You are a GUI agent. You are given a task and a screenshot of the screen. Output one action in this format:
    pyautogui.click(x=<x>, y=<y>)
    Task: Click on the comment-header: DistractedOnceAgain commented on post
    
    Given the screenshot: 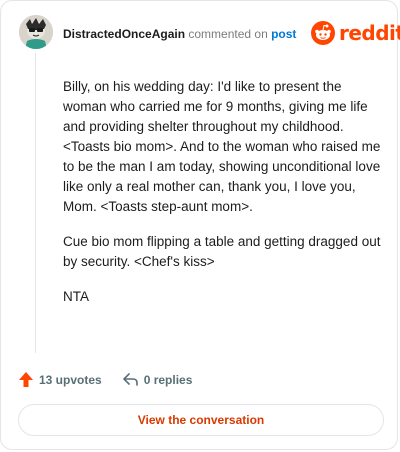 What is the action you would take?
    pyautogui.click(x=179, y=34)
    